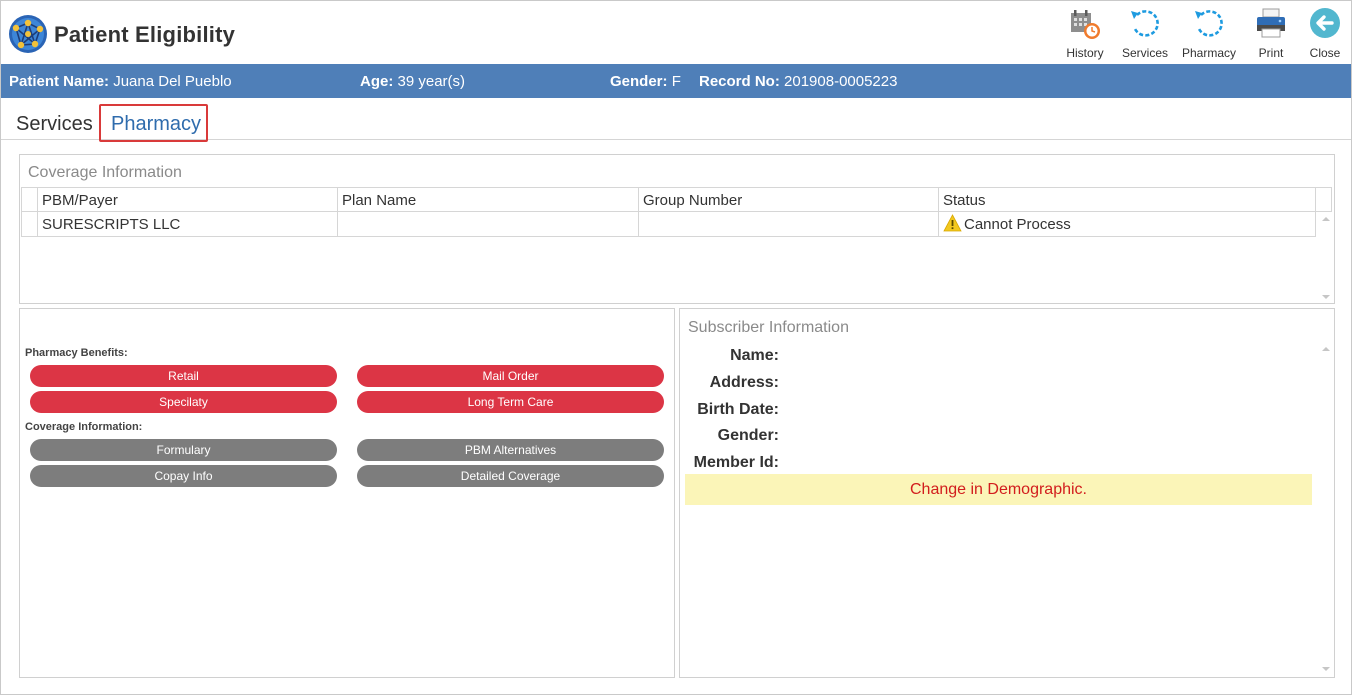 This screenshot has width=1352, height=695. I want to click on close-button: Close, so click(1325, 34).